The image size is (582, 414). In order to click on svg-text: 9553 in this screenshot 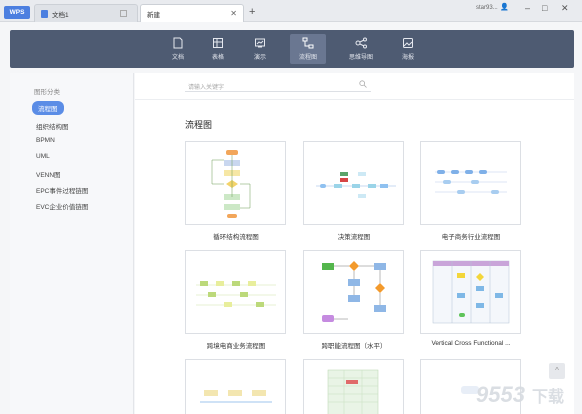, I will do `click(500, 394)`.